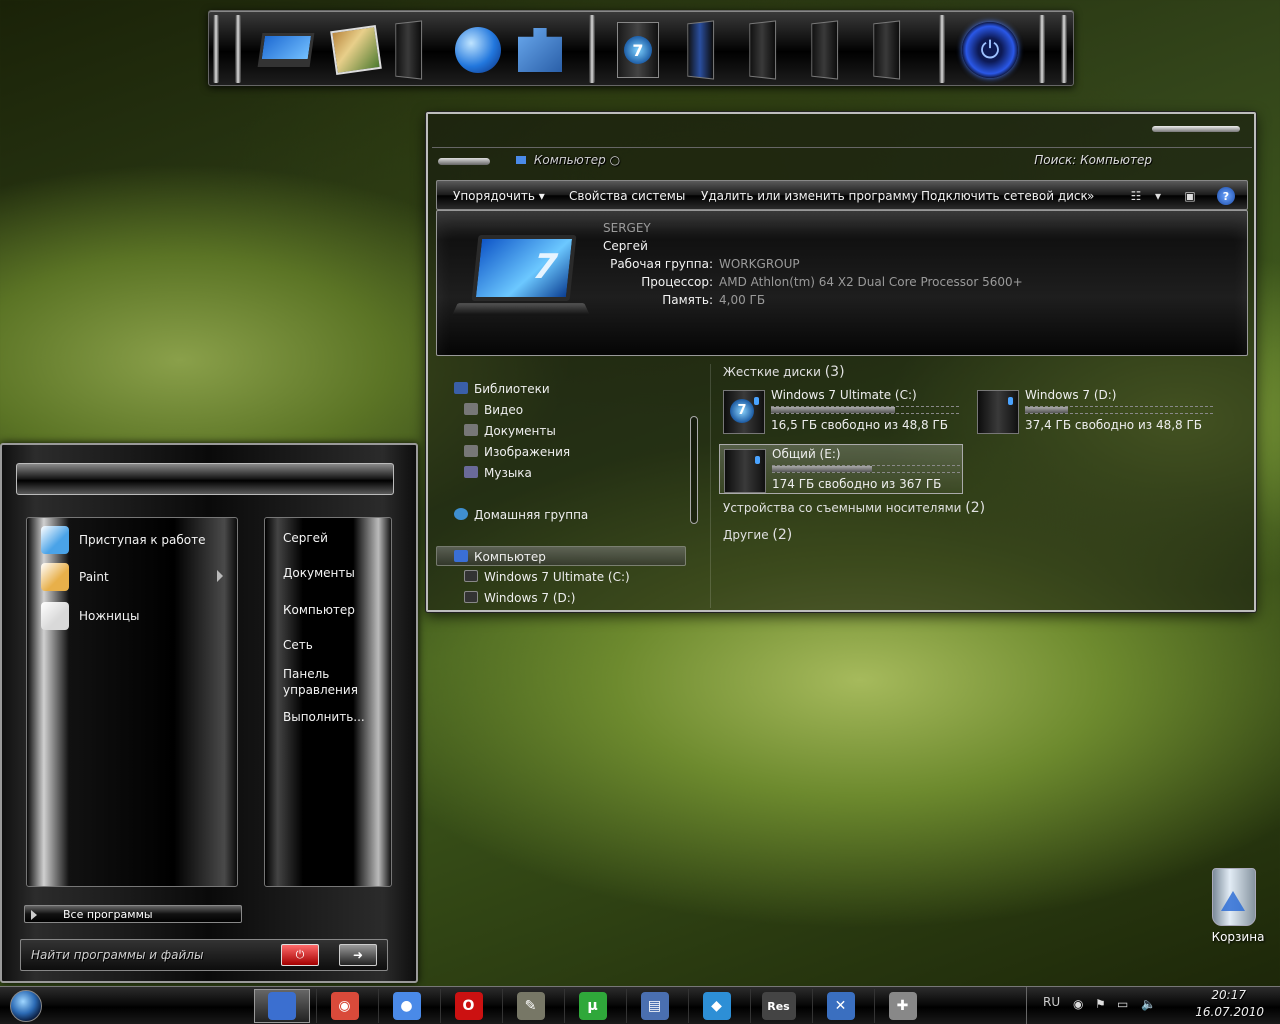 Image resolution: width=1280 pixels, height=1024 pixels. Describe the element at coordinates (540, 50) in the screenshot. I see `games-puzzle-icon` at that location.